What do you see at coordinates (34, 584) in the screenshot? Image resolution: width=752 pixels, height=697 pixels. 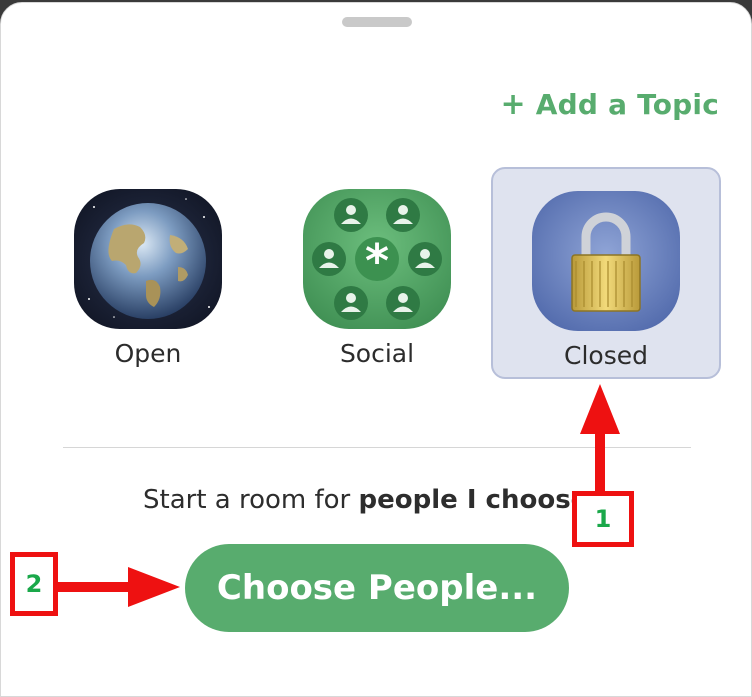 I see `callout-2-badge: 2` at bounding box center [34, 584].